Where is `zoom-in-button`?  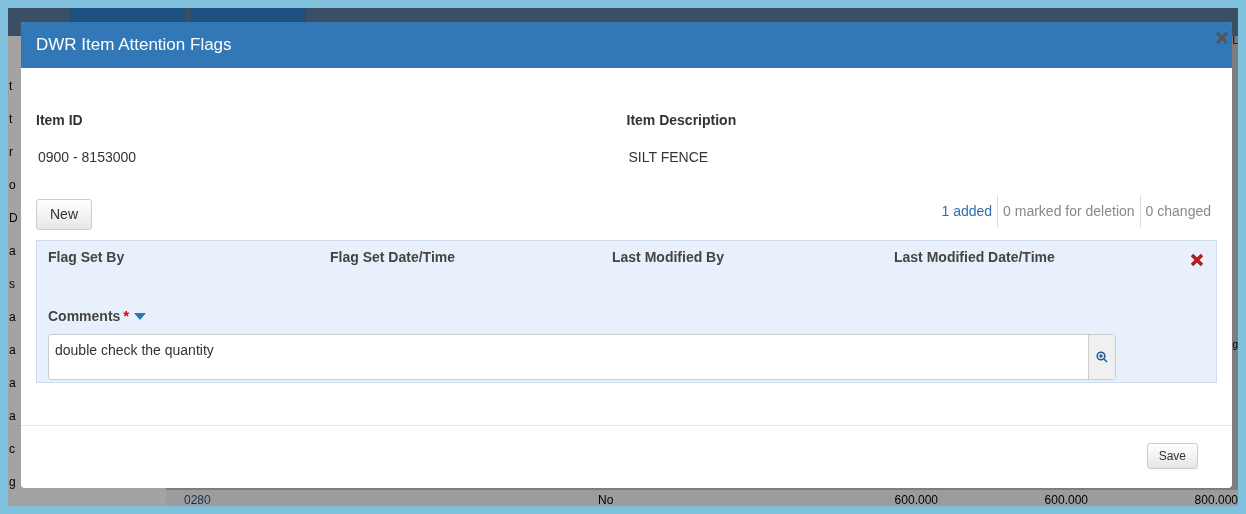
zoom-in-button is located at coordinates (1101, 356).